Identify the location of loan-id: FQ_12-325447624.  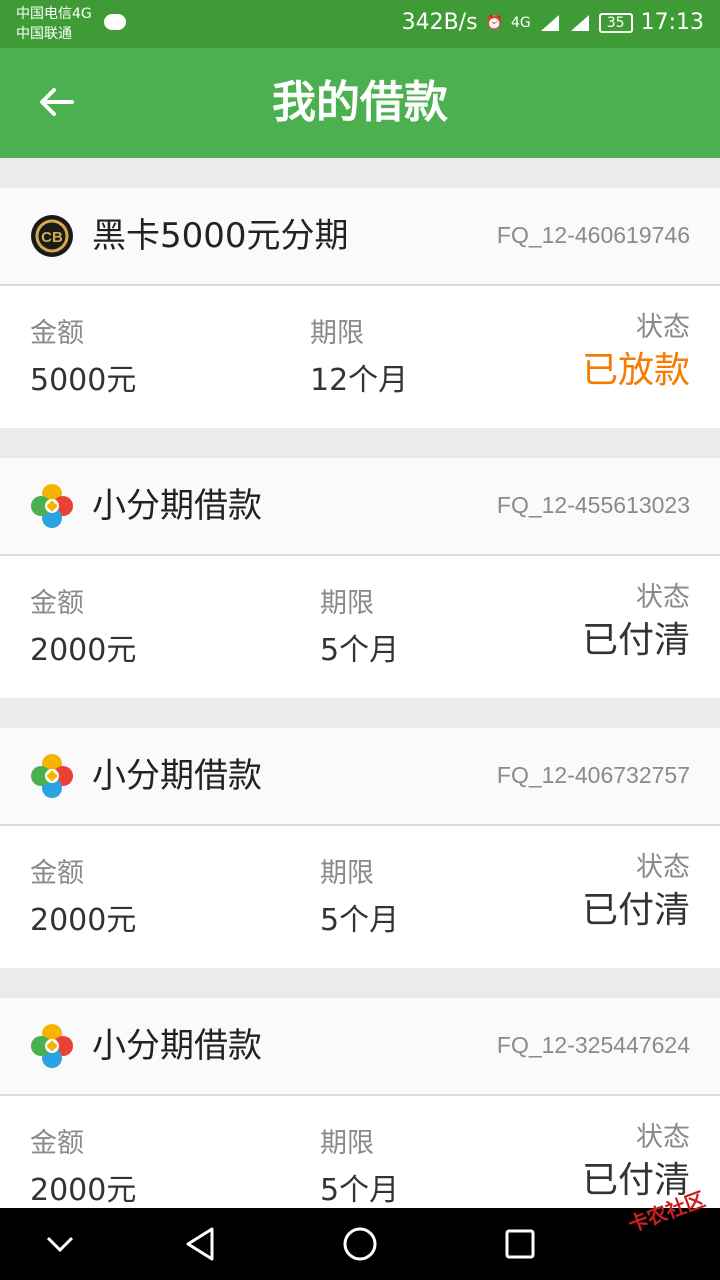
(593, 1045).